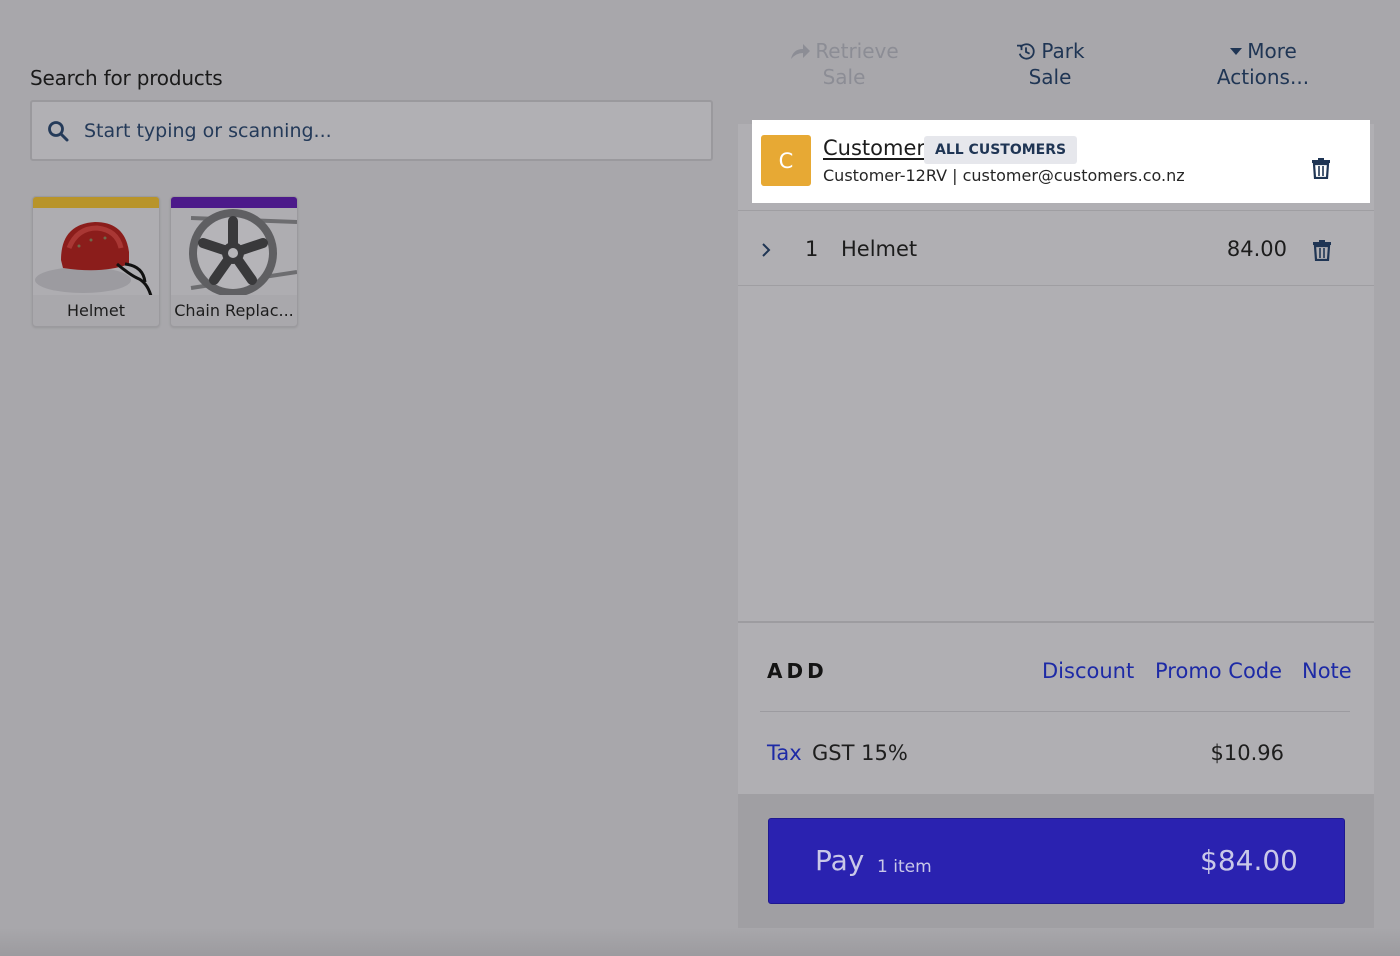 This screenshot has width=1400, height=956. I want to click on bottom-edge, so click(700, 942).